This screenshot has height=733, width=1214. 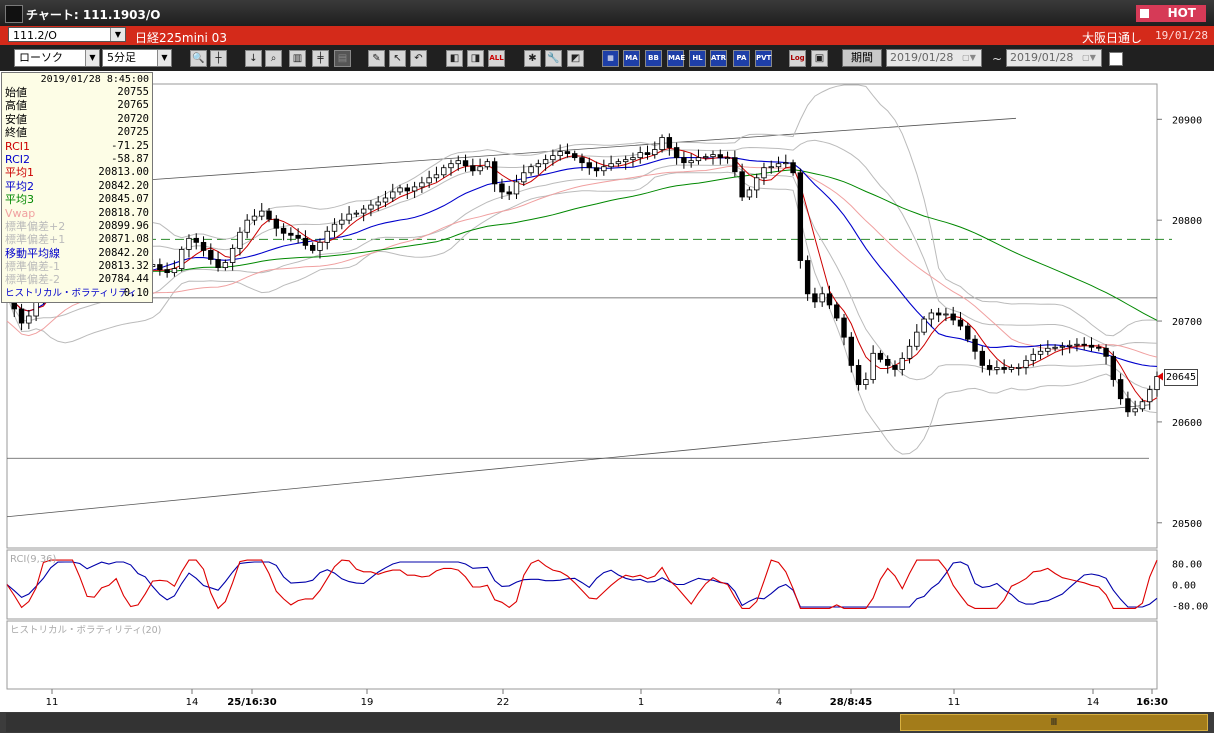 What do you see at coordinates (367, 702) in the screenshot?
I see `time-tick-label: 19` at bounding box center [367, 702].